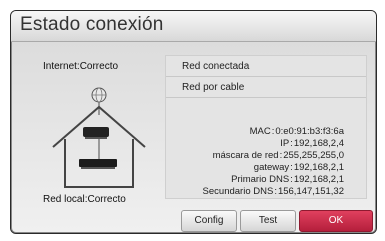 The height and width of the screenshot is (241, 385). What do you see at coordinates (84, 199) in the screenshot?
I see `local-network-status-label: Red local:Correcto` at bounding box center [84, 199].